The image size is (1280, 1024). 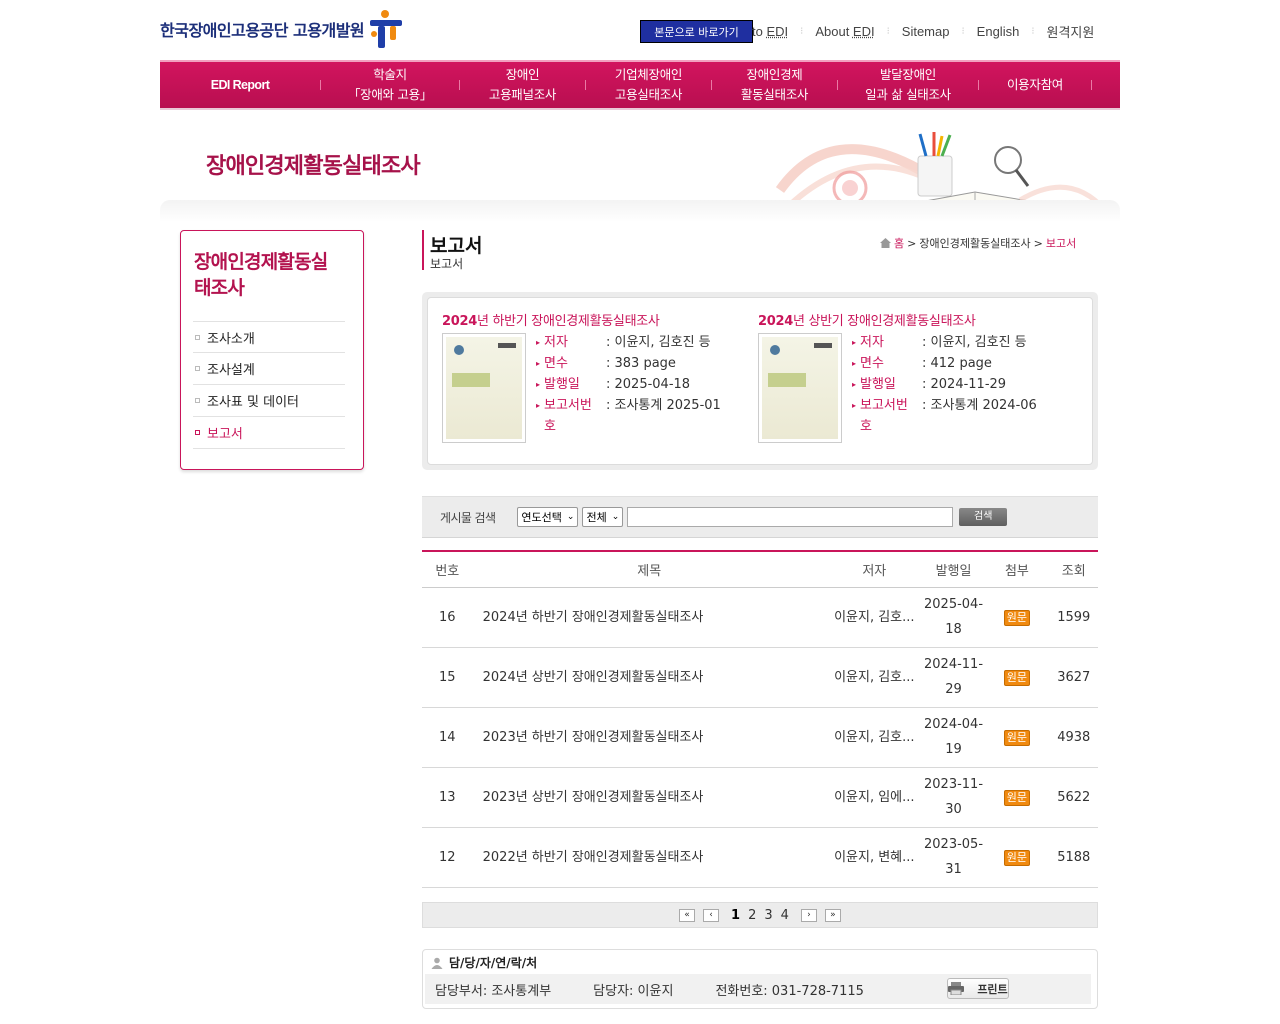 I want to click on gnb-divider, so click(x=1091, y=85).